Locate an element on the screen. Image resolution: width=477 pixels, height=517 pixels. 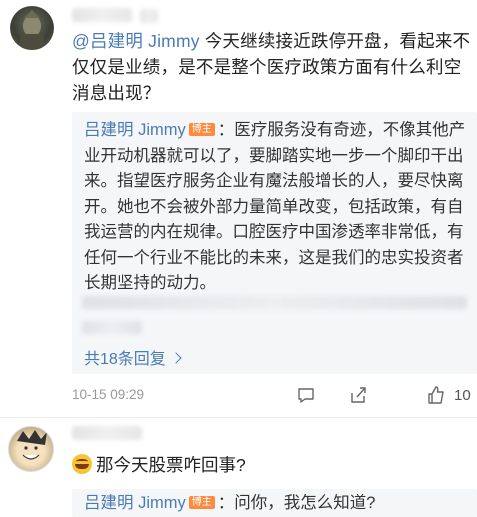
laughing-tears-emoji-icon is located at coordinates (82, 464).